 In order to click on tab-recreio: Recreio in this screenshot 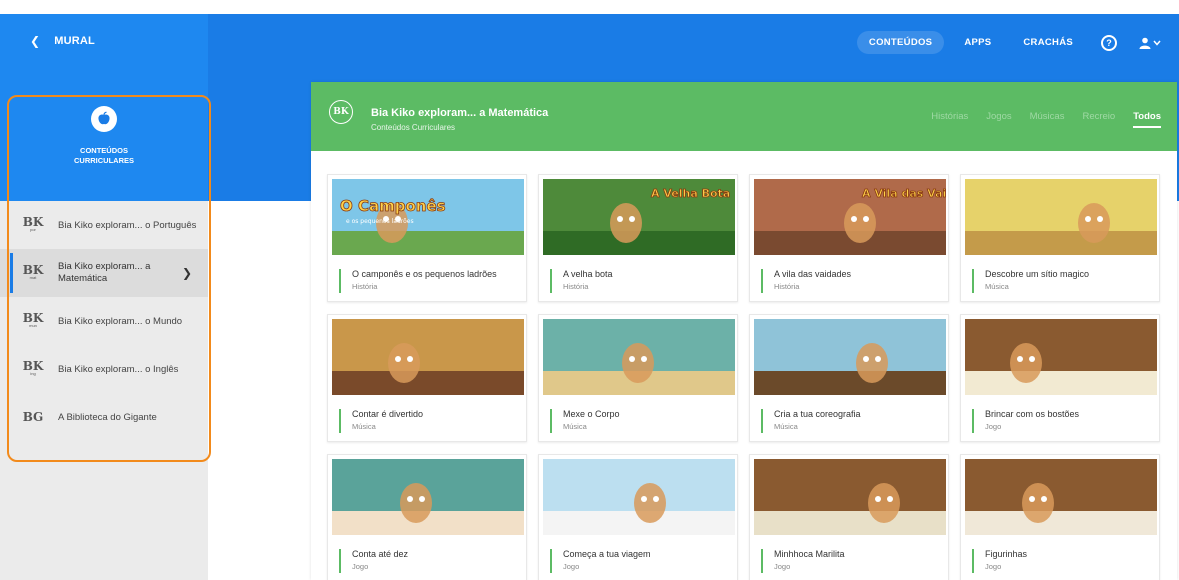, I will do `click(1098, 119)`.